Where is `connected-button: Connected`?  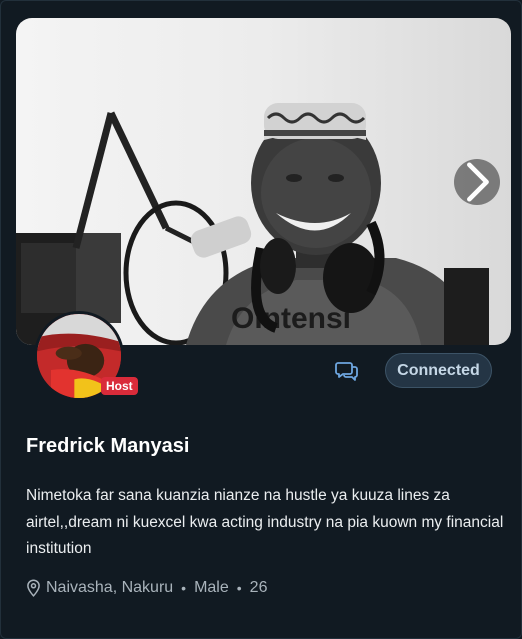 connected-button: Connected is located at coordinates (438, 370).